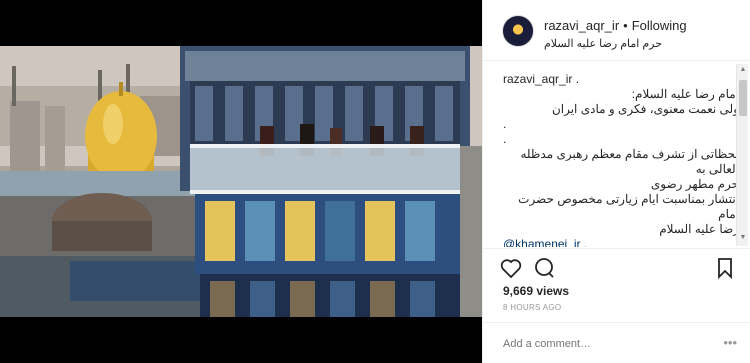 This screenshot has height=363, width=750. Describe the element at coordinates (518, 31) in the screenshot. I see `avatar` at that location.